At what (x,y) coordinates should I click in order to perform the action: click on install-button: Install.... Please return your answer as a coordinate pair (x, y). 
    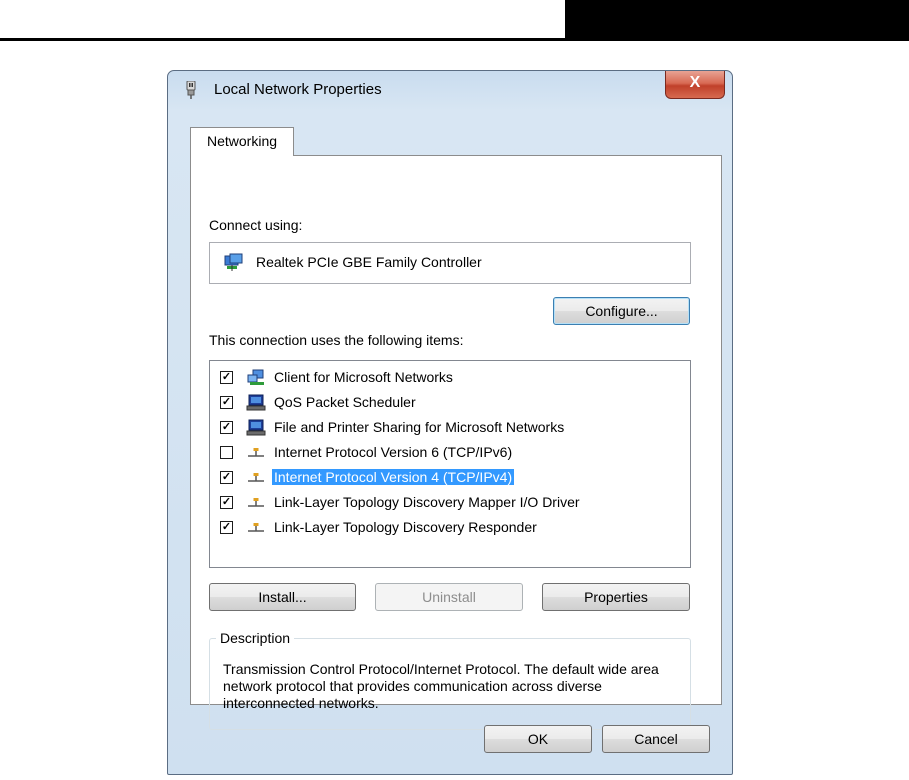
    Looking at the image, I should click on (282, 597).